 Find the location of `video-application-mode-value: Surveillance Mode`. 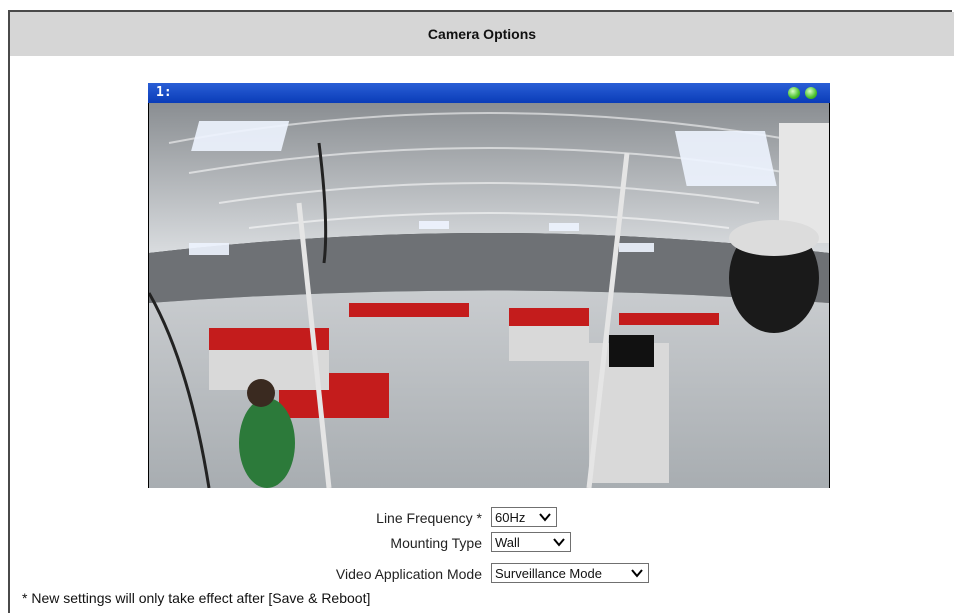

video-application-mode-value: Surveillance Mode is located at coordinates (548, 573).